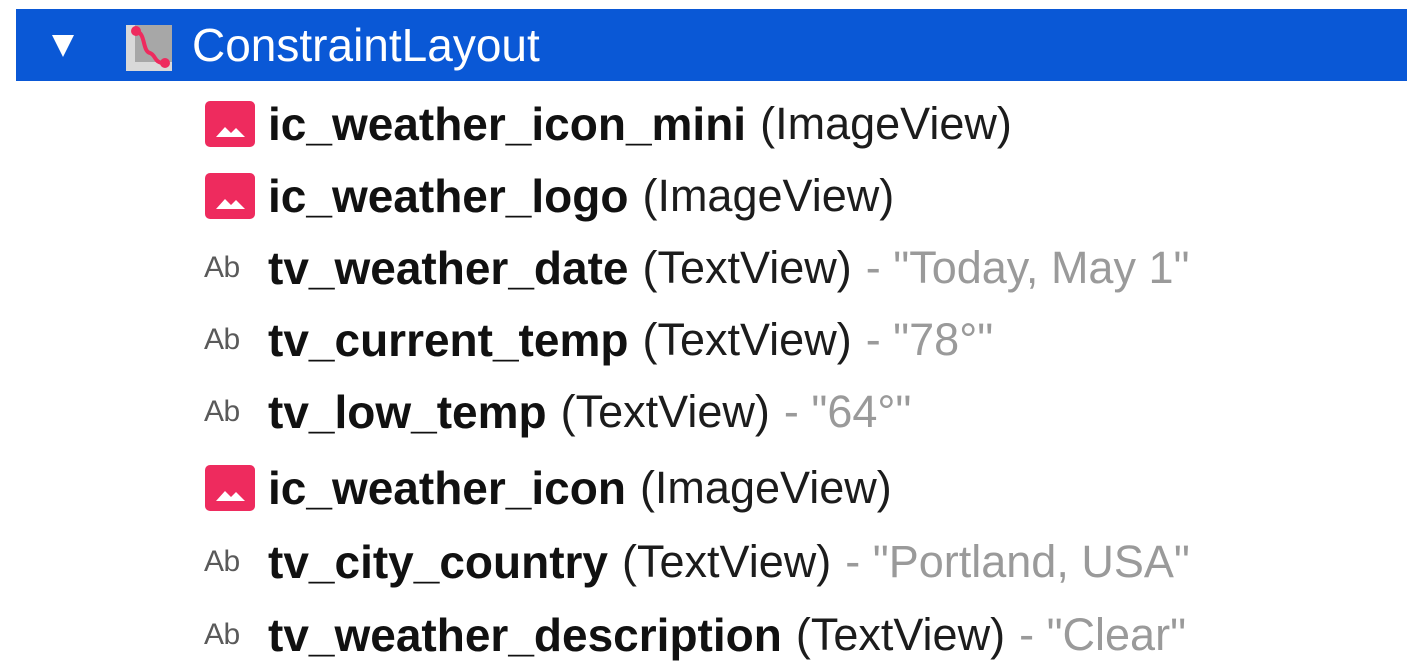  I want to click on view-value: - "Clear", so click(1103, 634).